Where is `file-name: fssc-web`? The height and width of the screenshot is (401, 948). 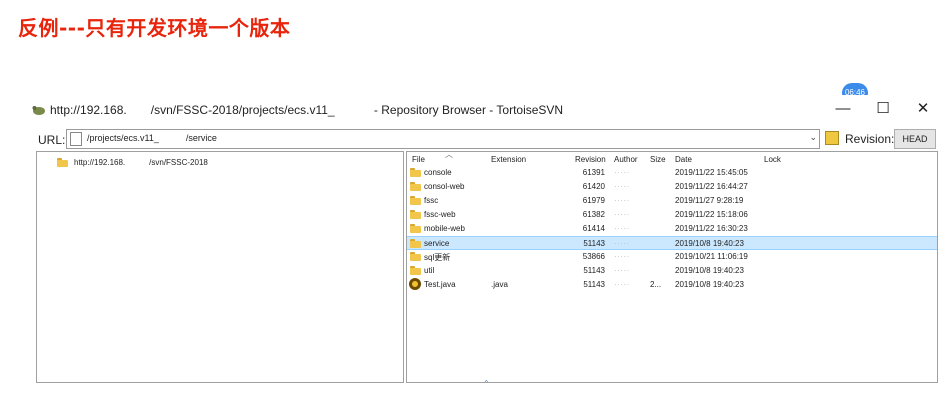
file-name: fssc-web is located at coordinates (440, 214).